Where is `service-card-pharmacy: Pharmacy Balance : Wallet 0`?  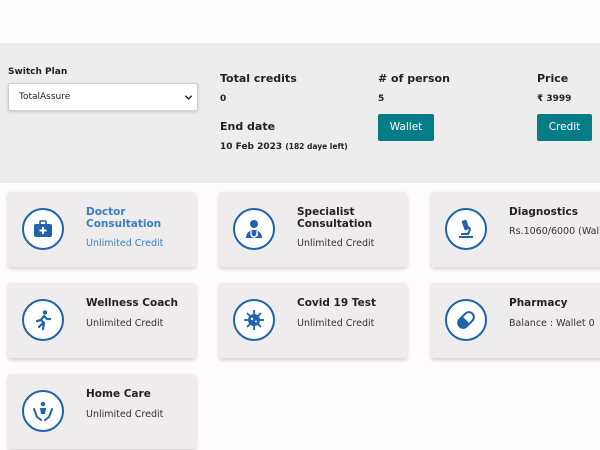
service-card-pharmacy: Pharmacy Balance : Wallet 0 is located at coordinates (515, 320).